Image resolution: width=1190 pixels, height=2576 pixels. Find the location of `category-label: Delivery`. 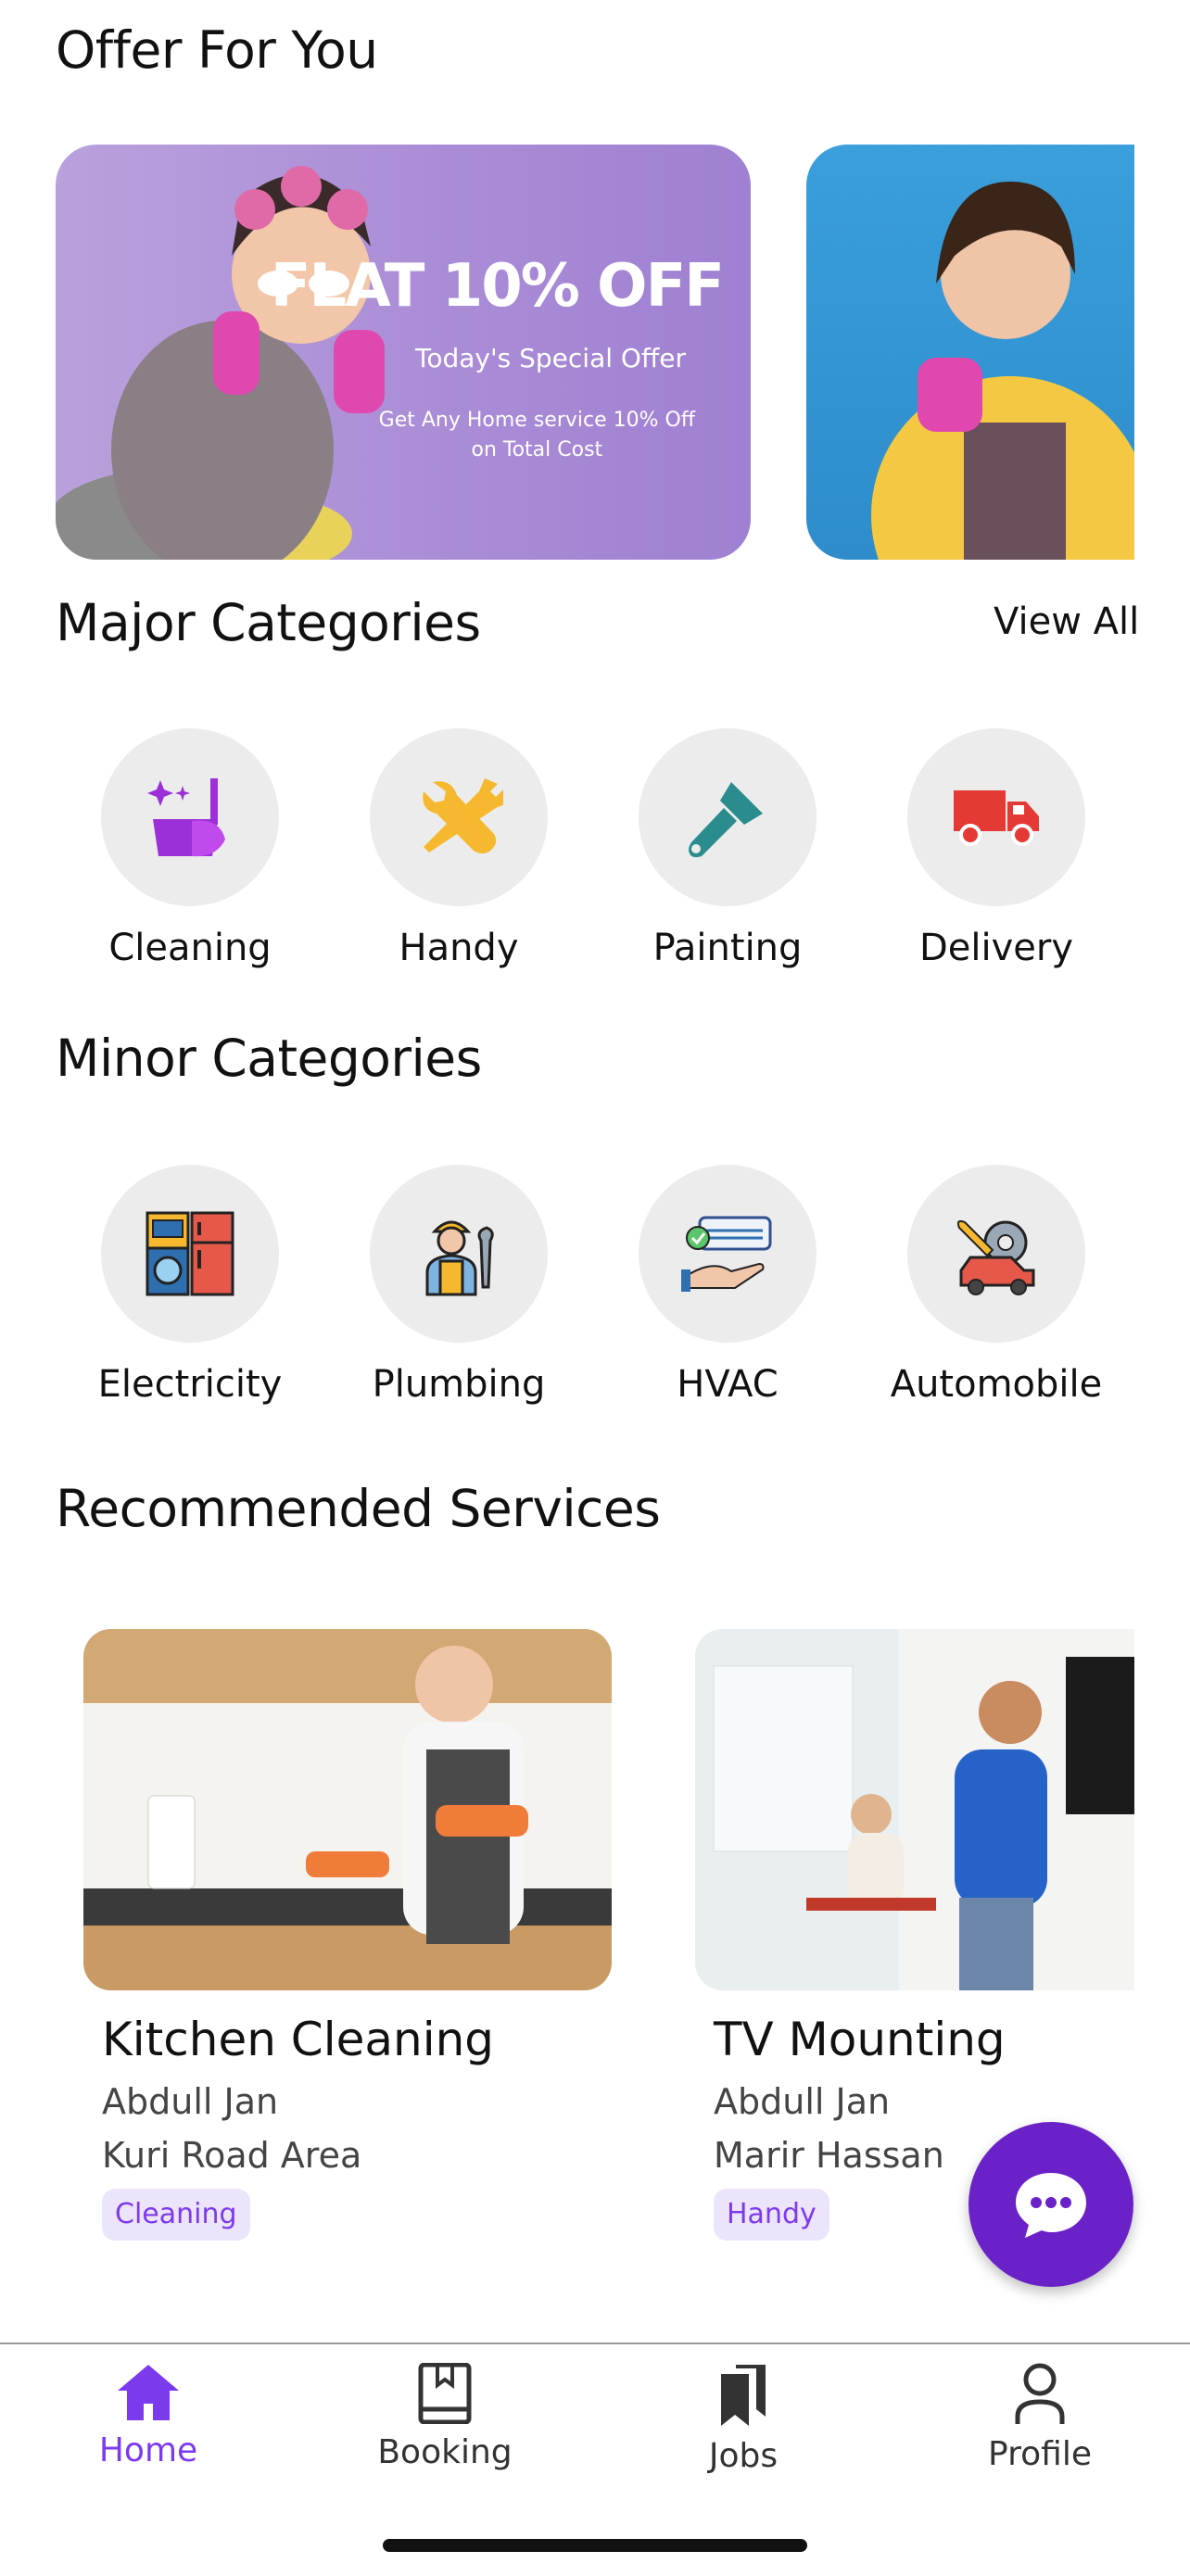

category-label: Delivery is located at coordinates (996, 948).